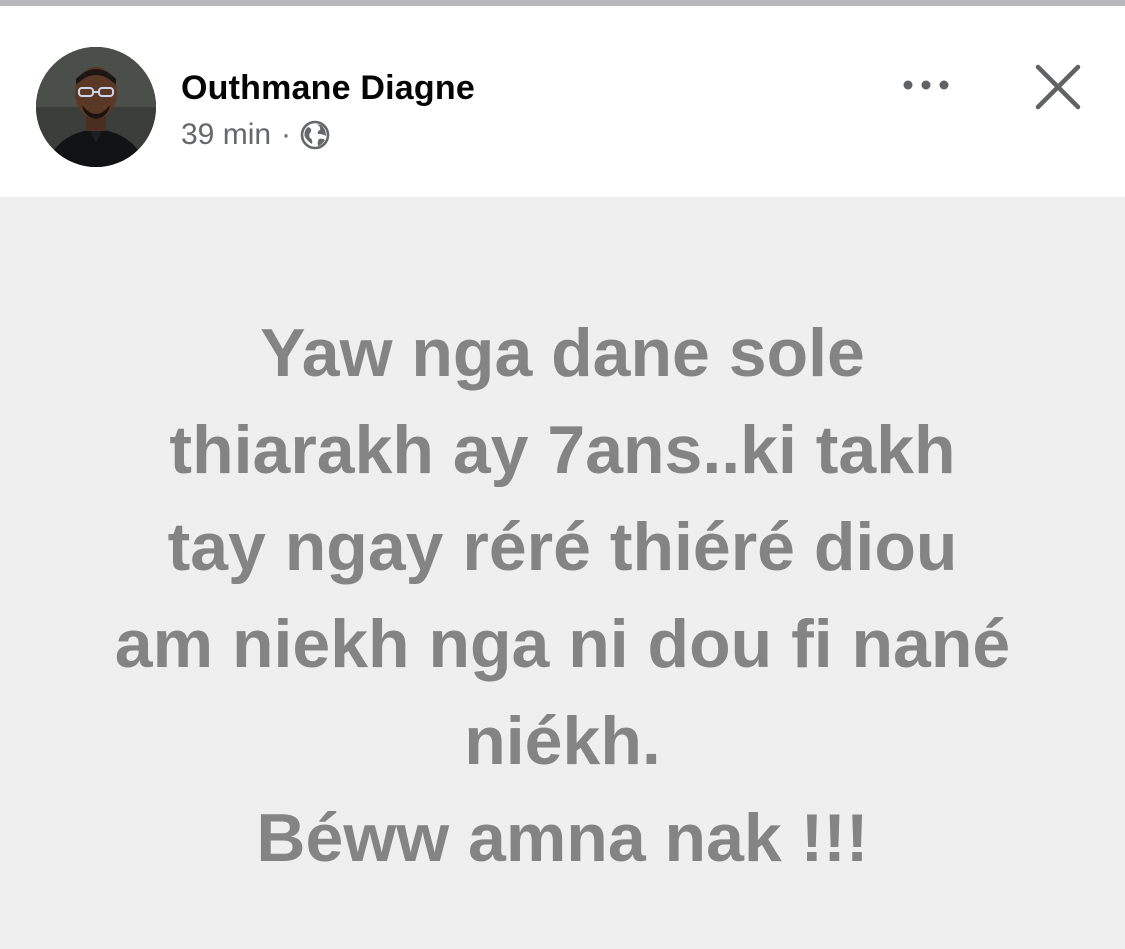 The width and height of the screenshot is (1125, 949). I want to click on post-text-line: thiarakh ay 7ans..ki takh, so click(562, 450).